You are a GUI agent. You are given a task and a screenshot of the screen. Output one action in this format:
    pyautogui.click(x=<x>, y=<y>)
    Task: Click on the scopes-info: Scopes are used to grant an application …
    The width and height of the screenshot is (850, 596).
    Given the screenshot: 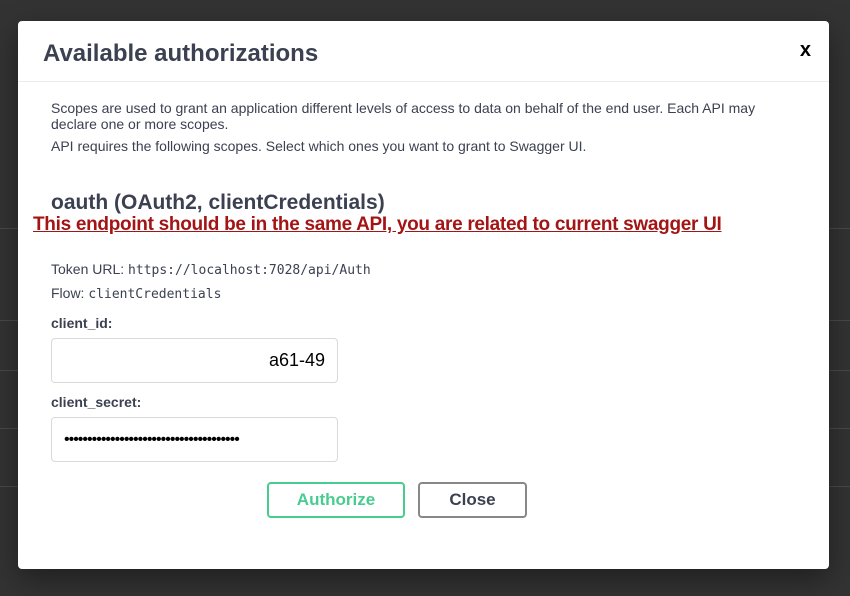 What is the action you would take?
    pyautogui.click(x=411, y=127)
    